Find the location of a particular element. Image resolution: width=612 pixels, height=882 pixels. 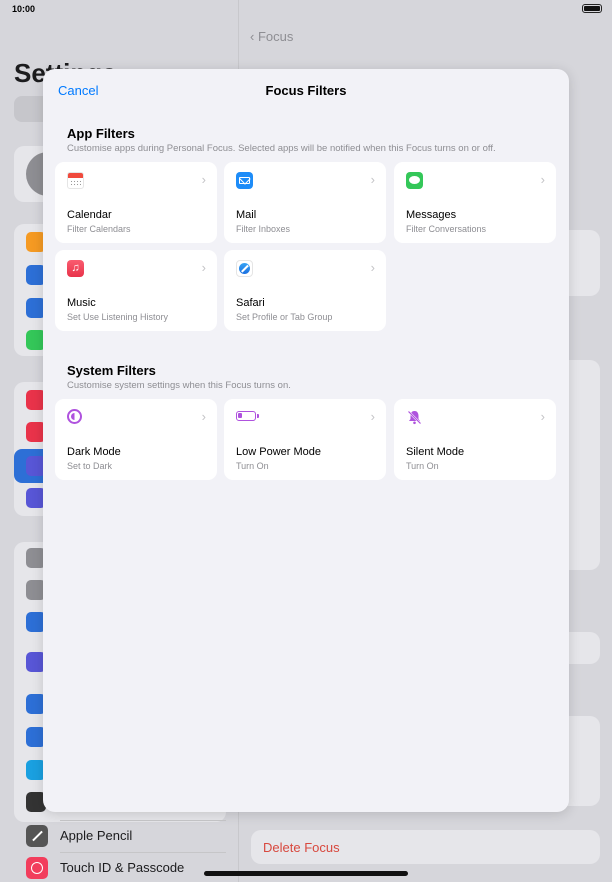

calendar-icon is located at coordinates (75, 180).